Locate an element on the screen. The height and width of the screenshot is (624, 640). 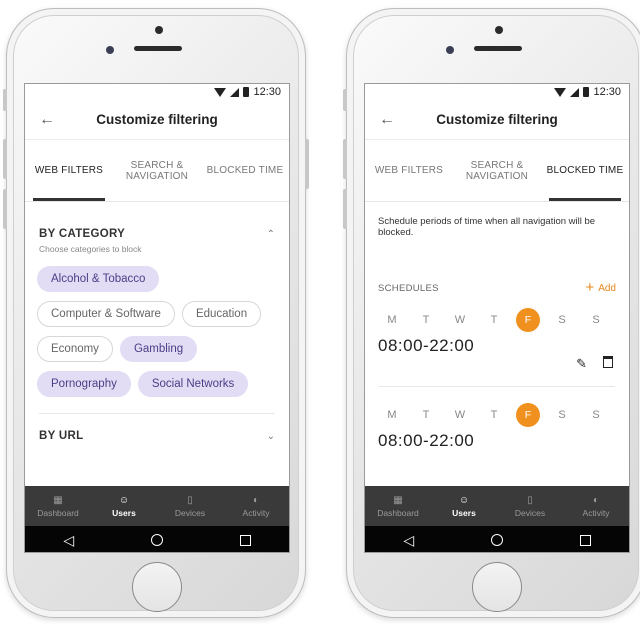
chip-pornography: Pornography is located at coordinates (84, 384).